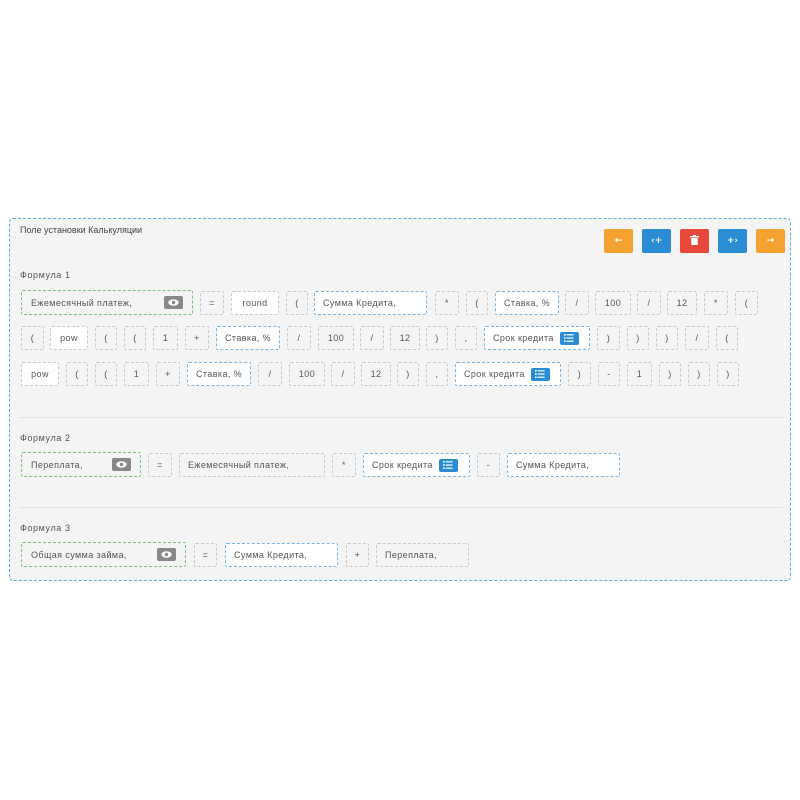 The width and height of the screenshot is (800, 800). What do you see at coordinates (255, 303) in the screenshot?
I see `function-token: round` at bounding box center [255, 303].